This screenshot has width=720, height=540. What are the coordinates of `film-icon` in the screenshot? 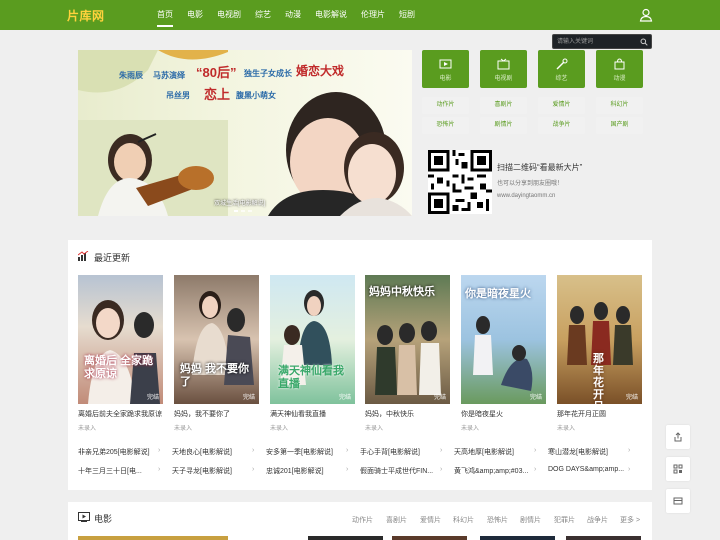 It's located at (84, 517).